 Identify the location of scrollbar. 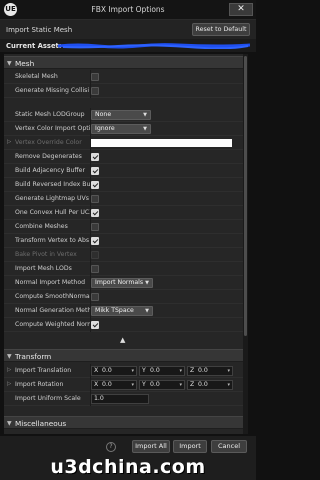
(245, 244).